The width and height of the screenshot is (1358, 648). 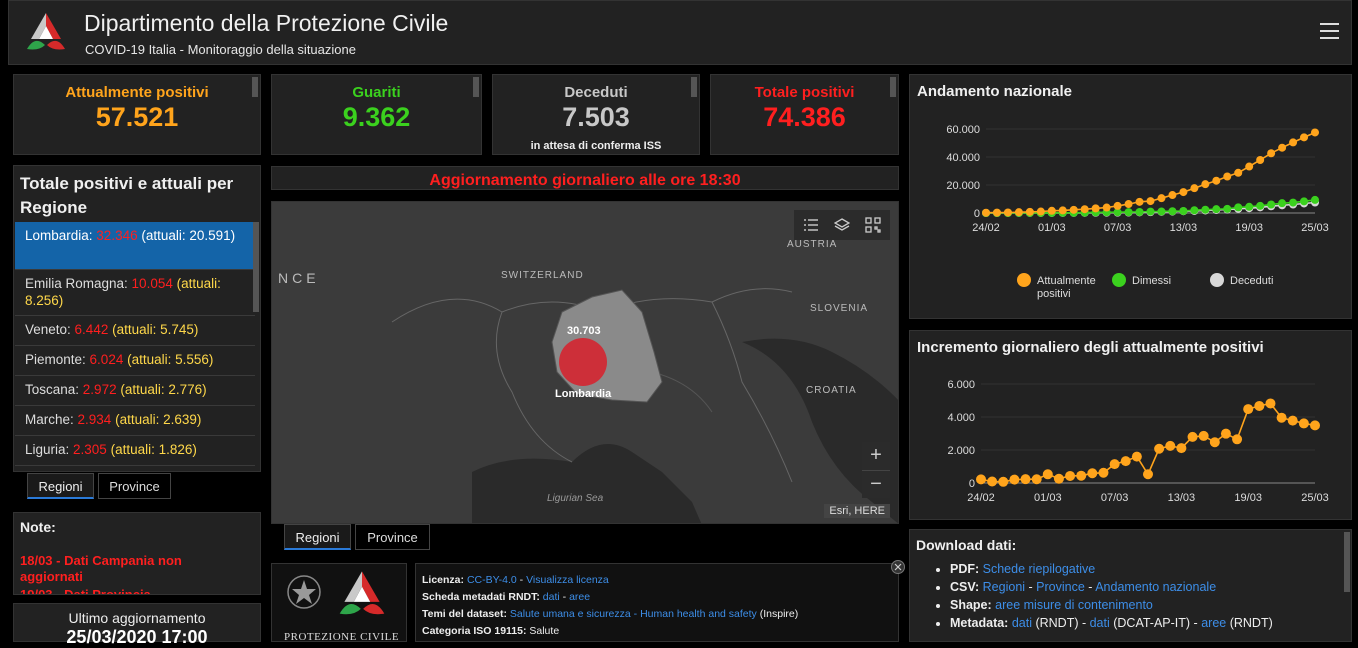 I want to click on layers-icon, so click(x=842, y=225).